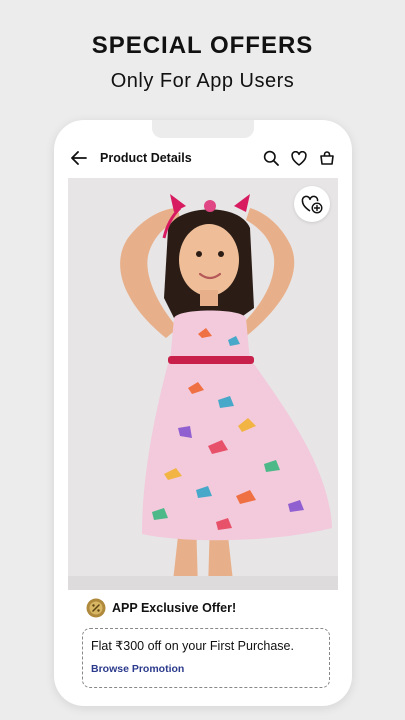 The height and width of the screenshot is (720, 405). Describe the element at coordinates (174, 608) in the screenshot. I see `offer-title: APP Exclusive Offer!` at that location.